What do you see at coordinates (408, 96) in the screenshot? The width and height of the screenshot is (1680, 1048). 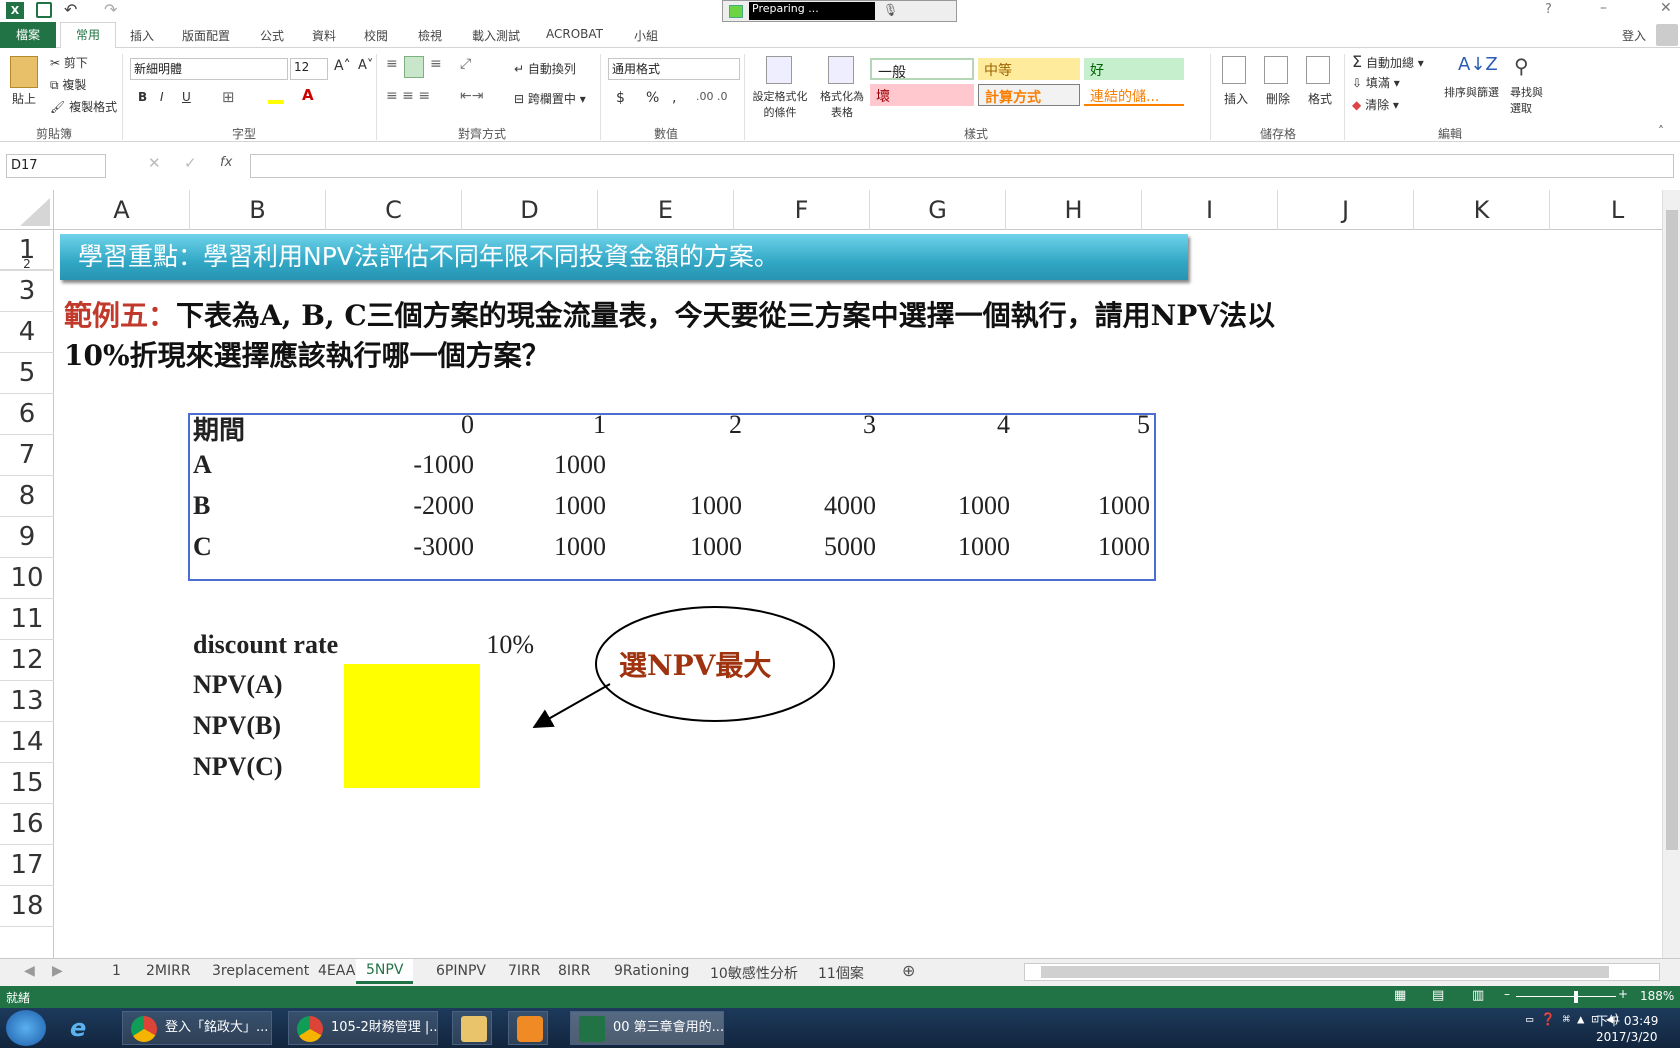 I see `align-left-icon: ≡ ≡ ≡` at bounding box center [408, 96].